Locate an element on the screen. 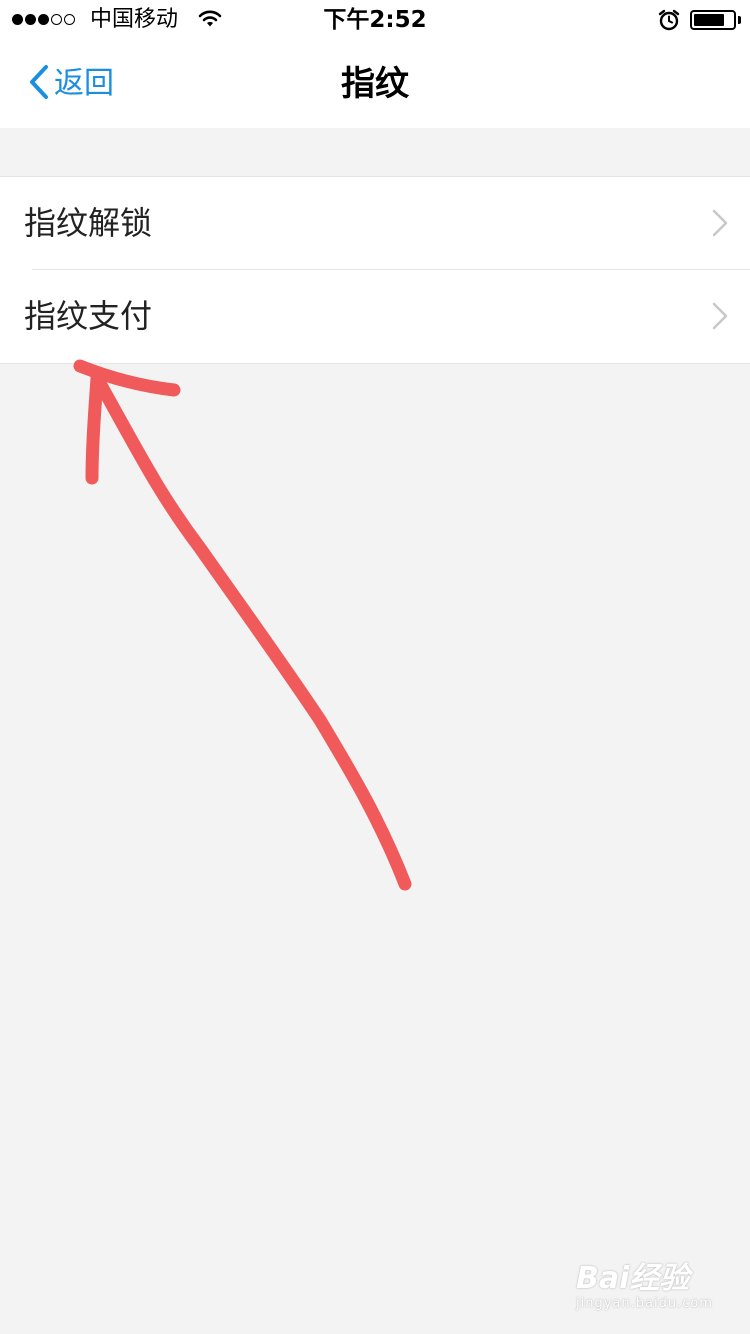  fingerprint-settings-list: 指纹解锁 指纹支付 is located at coordinates (375, 270).